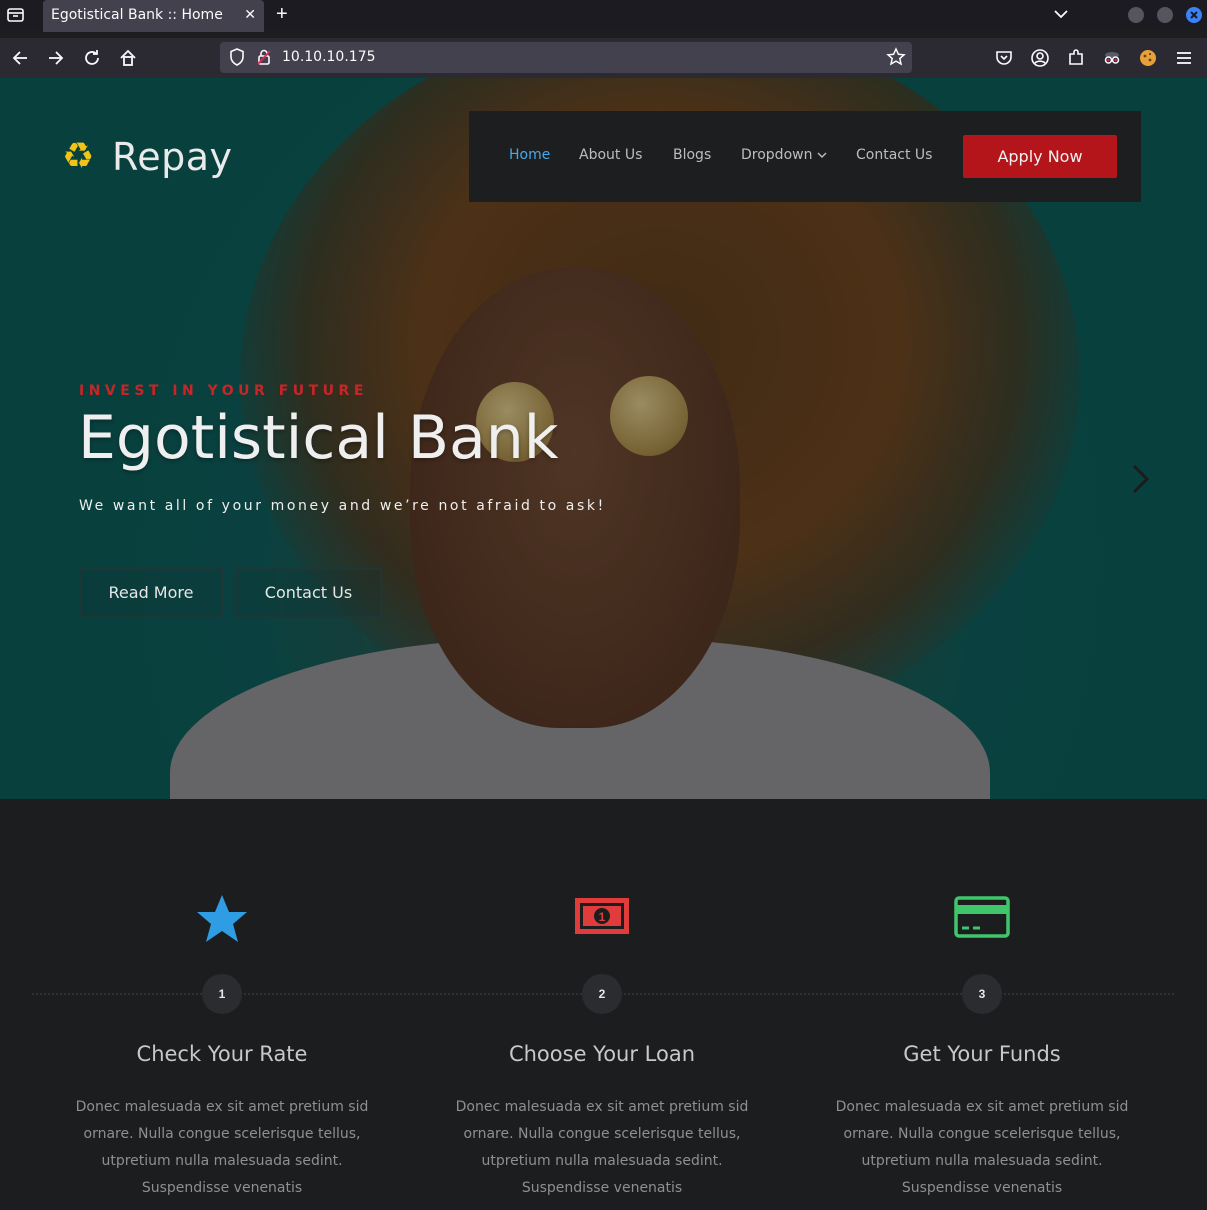 This screenshot has height=1210, width=1207. What do you see at coordinates (92, 58) in the screenshot?
I see `reload-icon` at bounding box center [92, 58].